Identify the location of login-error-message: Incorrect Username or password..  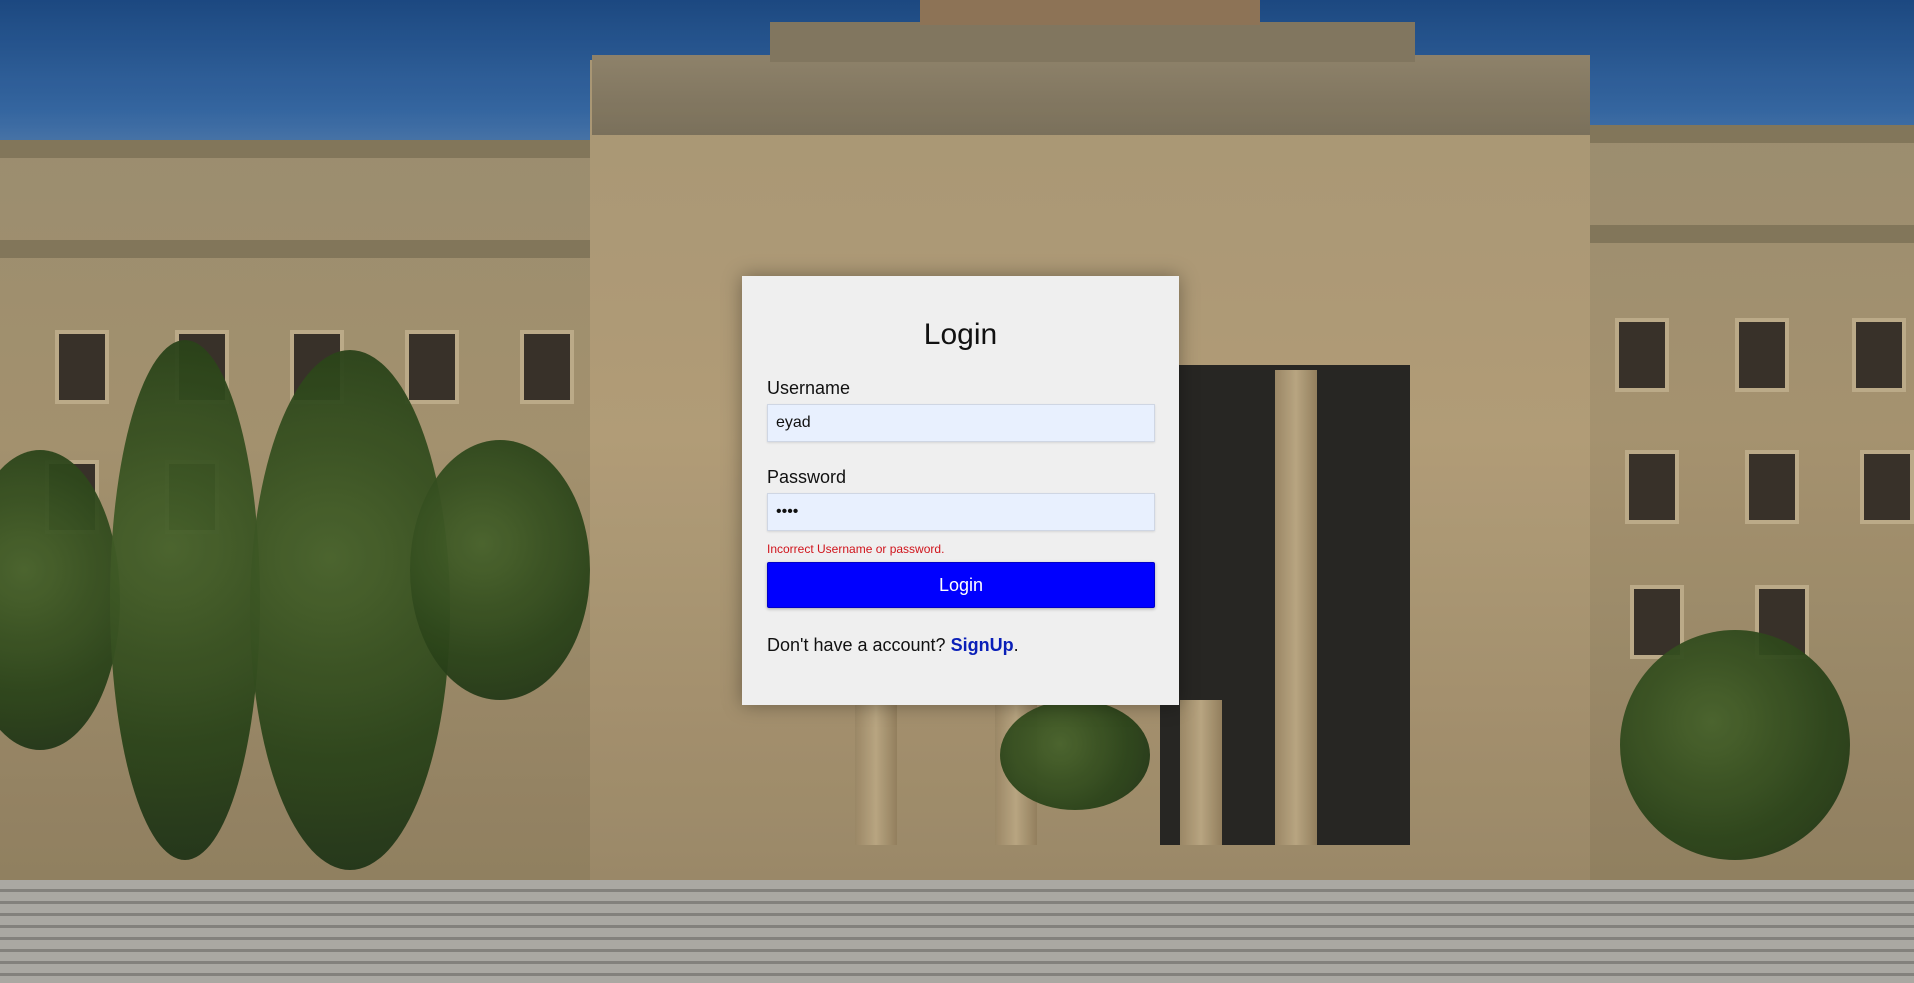
(856, 549).